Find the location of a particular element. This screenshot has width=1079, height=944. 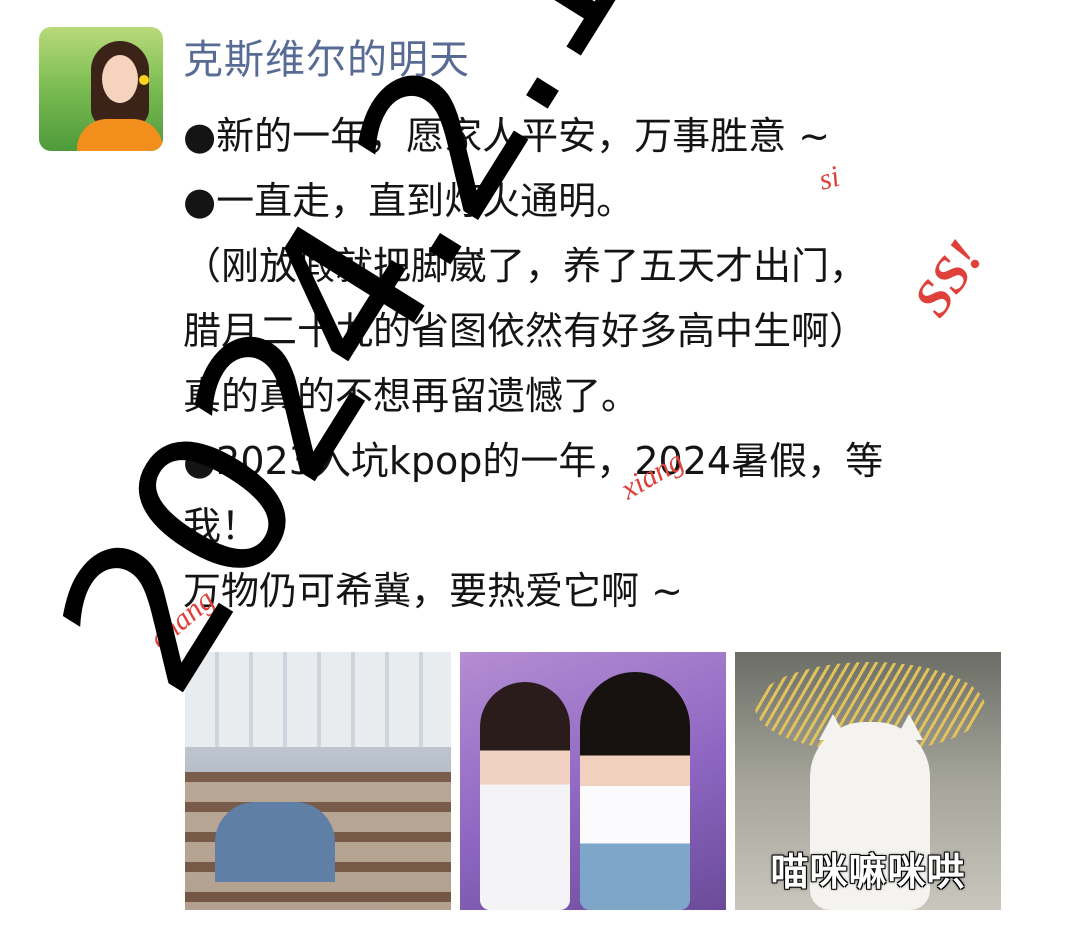

post-line: ●2023入坑kpop的一年，2024暑假，等 is located at coordinates (533, 461).